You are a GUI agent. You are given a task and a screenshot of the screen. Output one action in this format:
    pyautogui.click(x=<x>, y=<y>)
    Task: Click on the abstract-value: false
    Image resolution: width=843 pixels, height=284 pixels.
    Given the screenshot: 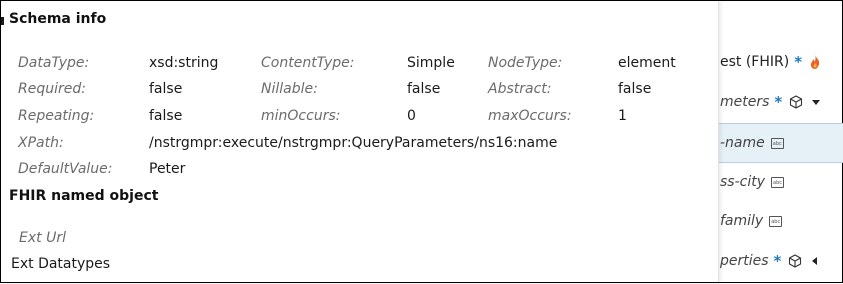 What is the action you would take?
    pyautogui.click(x=635, y=89)
    